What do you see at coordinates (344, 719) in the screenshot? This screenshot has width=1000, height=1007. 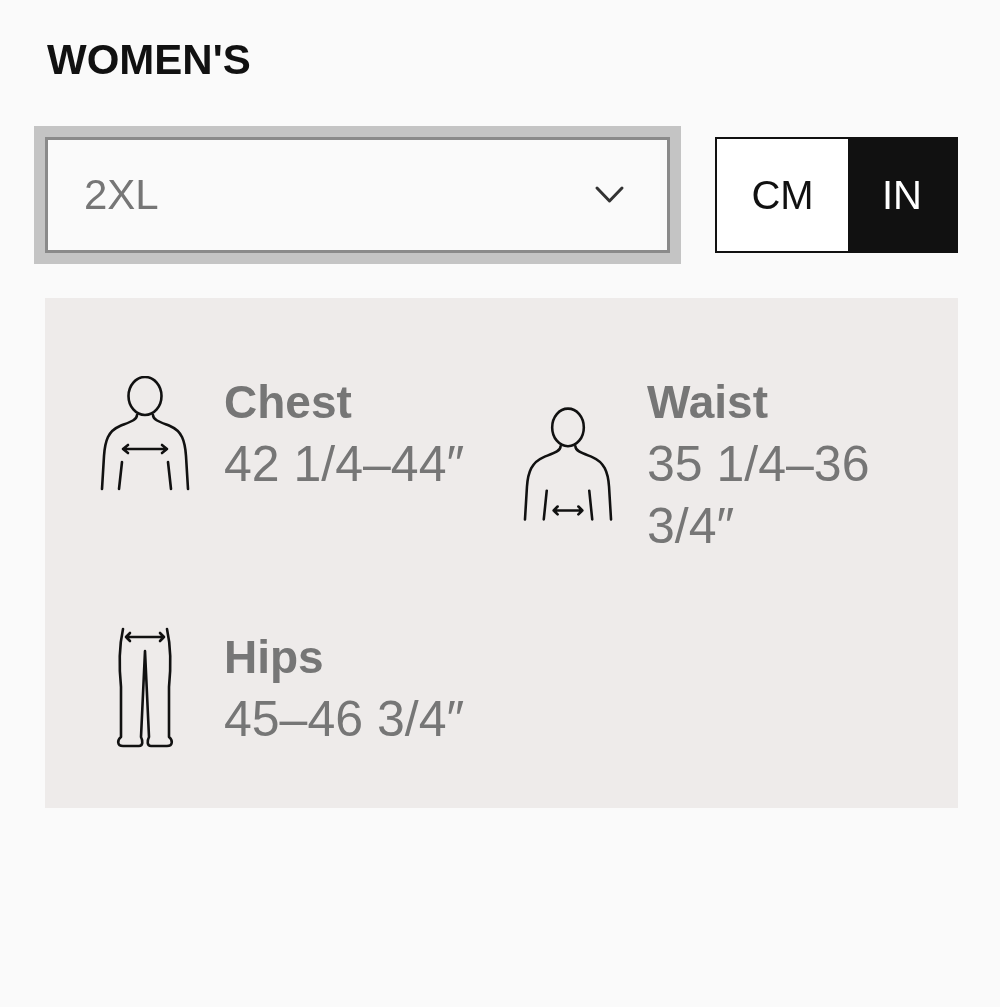 I see `measurement-value: 45–46 3/4″` at bounding box center [344, 719].